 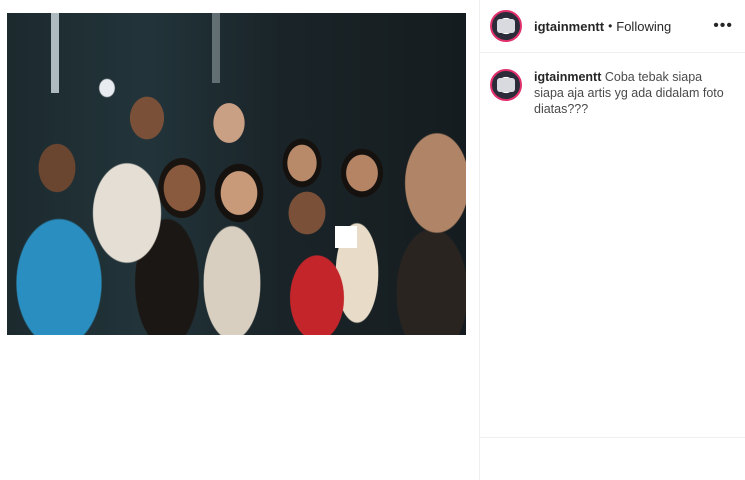 I want to click on caption-username: igtainmentt, so click(x=567, y=77).